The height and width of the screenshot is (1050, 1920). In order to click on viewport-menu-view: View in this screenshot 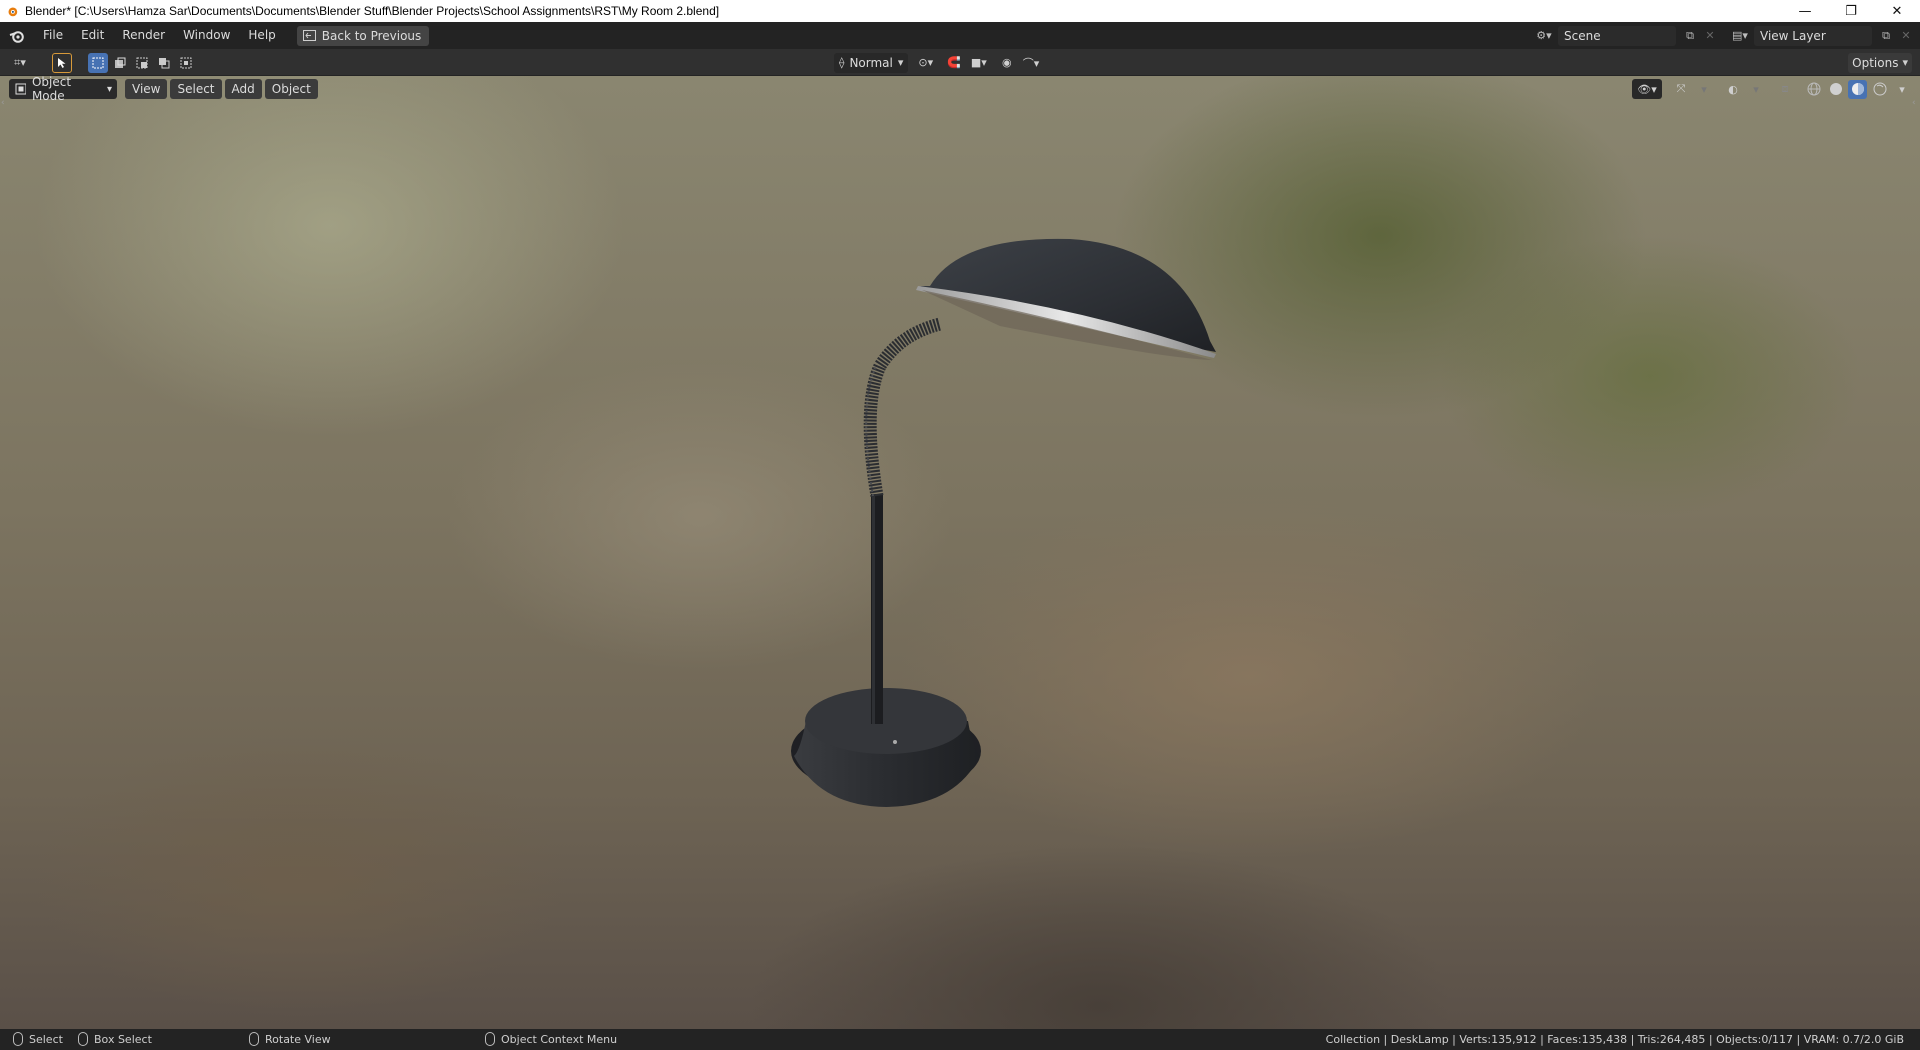, I will do `click(146, 89)`.